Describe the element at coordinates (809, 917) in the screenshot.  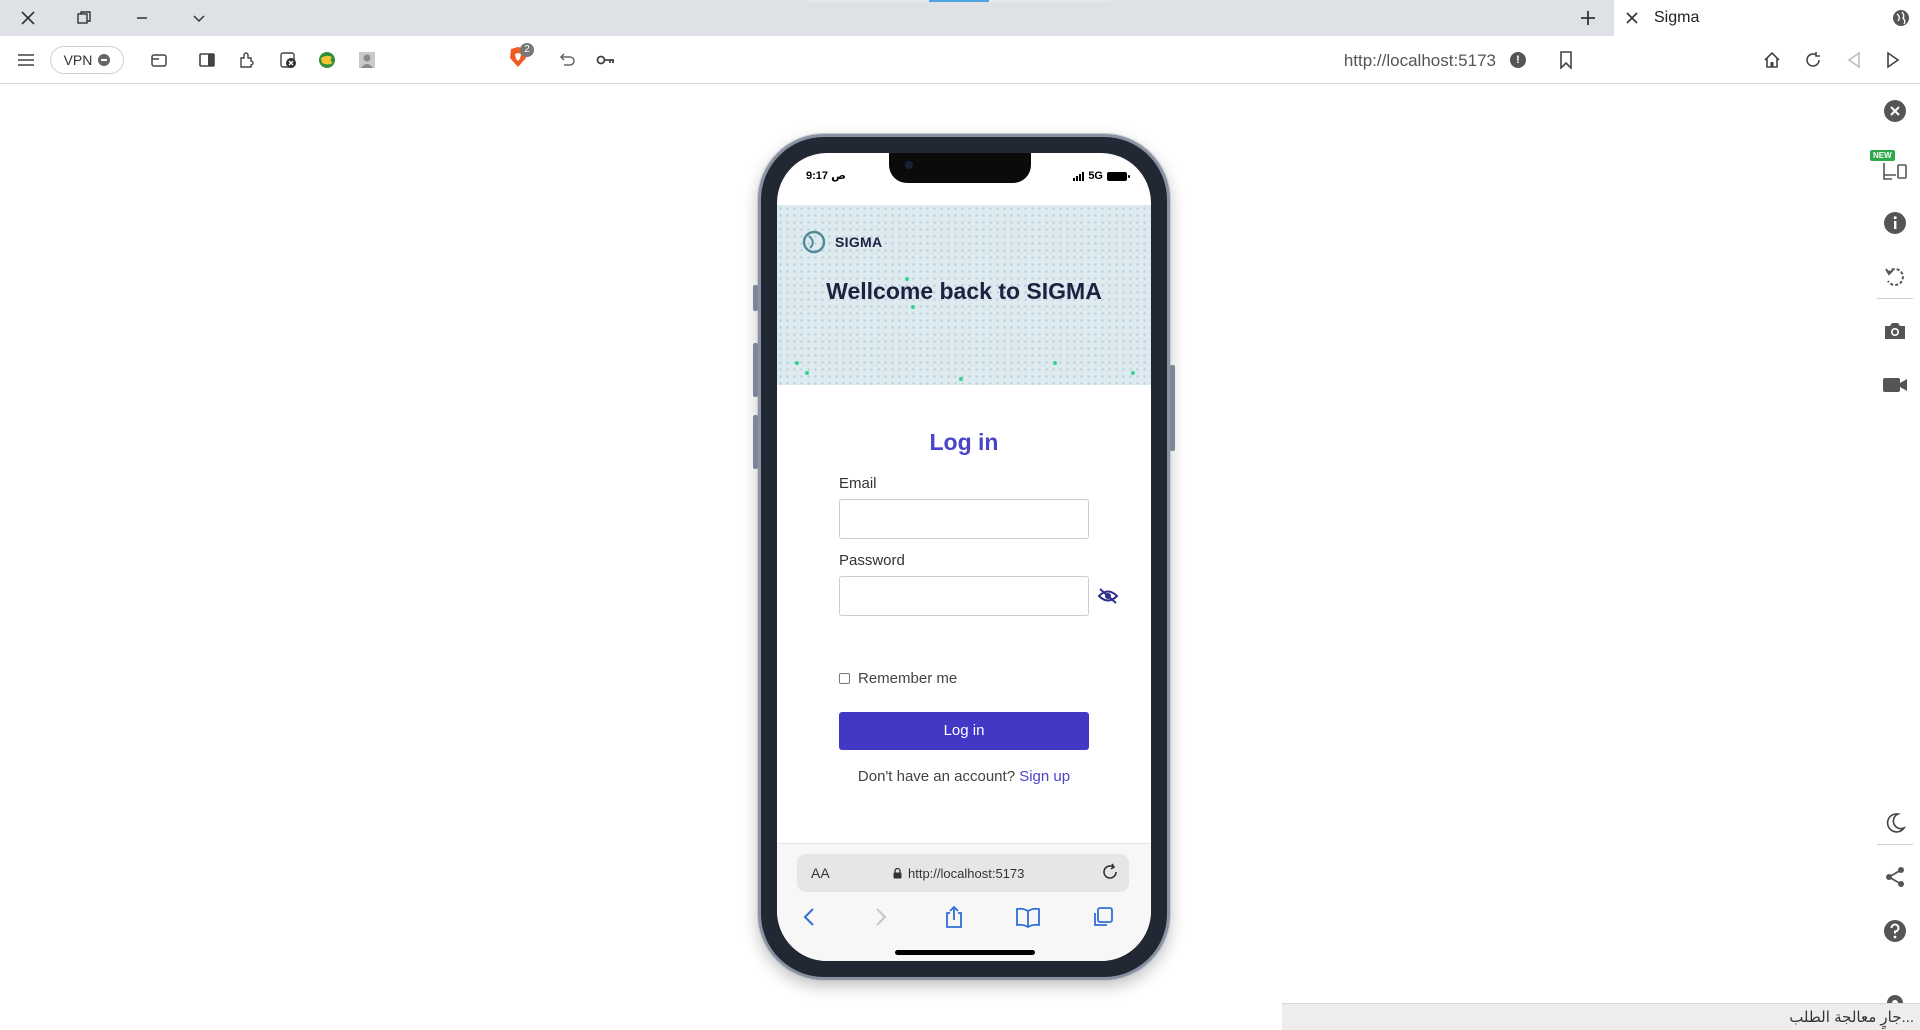
I see `safari-back-icon` at that location.